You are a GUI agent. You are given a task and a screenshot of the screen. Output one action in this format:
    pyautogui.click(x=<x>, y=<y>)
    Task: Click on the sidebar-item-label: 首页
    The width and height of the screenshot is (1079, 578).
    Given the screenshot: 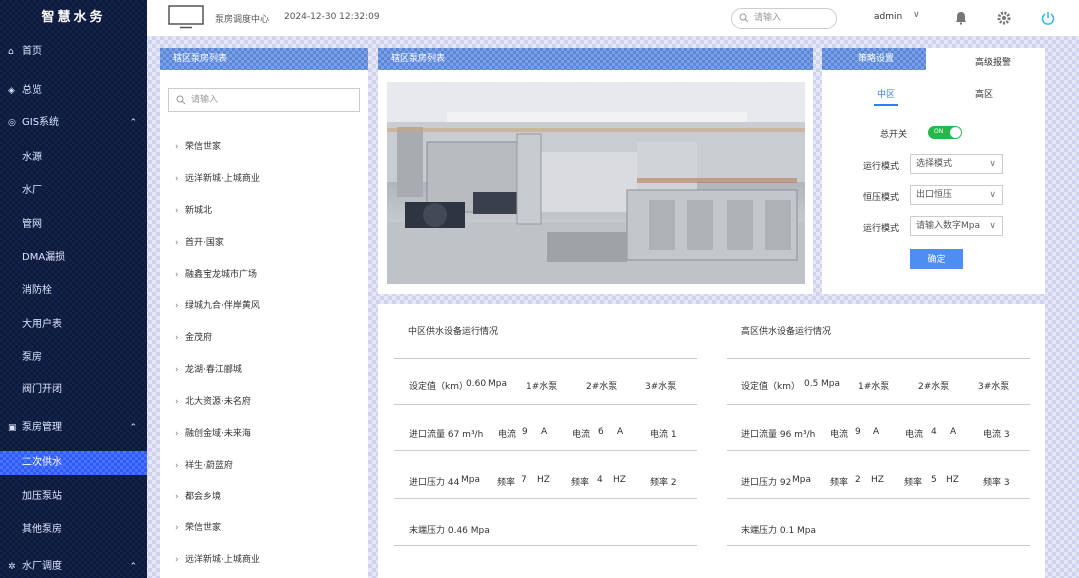 What is the action you would take?
    pyautogui.click(x=32, y=51)
    